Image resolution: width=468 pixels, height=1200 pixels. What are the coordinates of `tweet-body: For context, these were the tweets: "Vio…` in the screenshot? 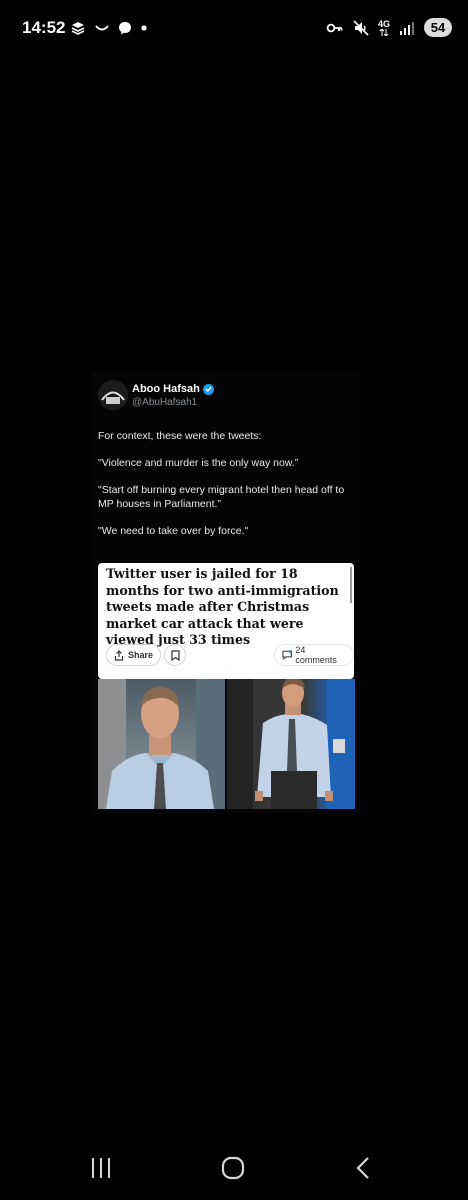 It's located at (227, 490).